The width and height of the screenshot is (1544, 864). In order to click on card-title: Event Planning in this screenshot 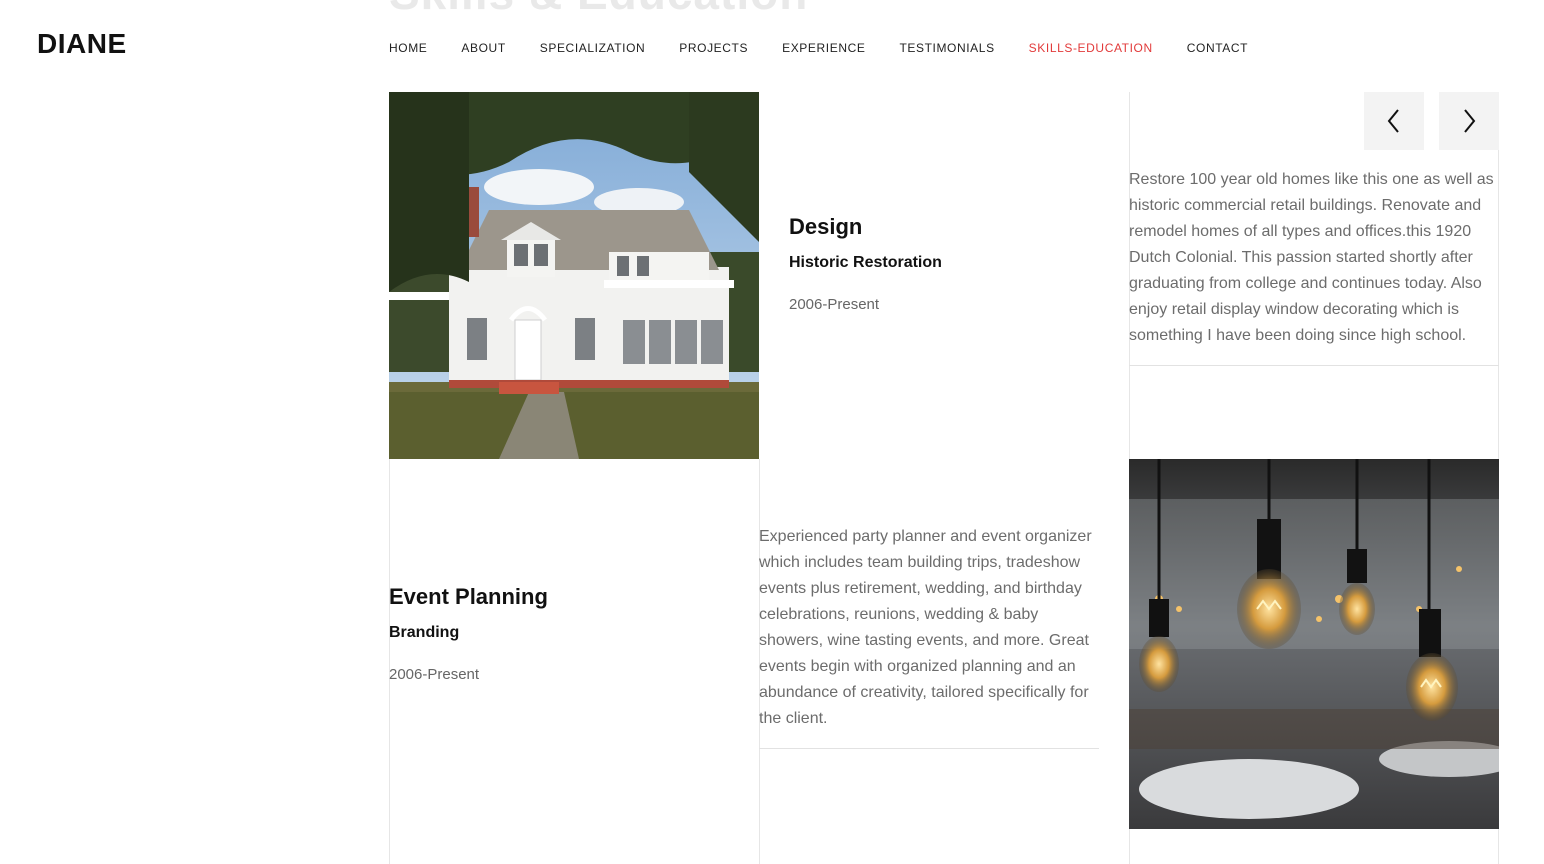, I will do `click(468, 596)`.